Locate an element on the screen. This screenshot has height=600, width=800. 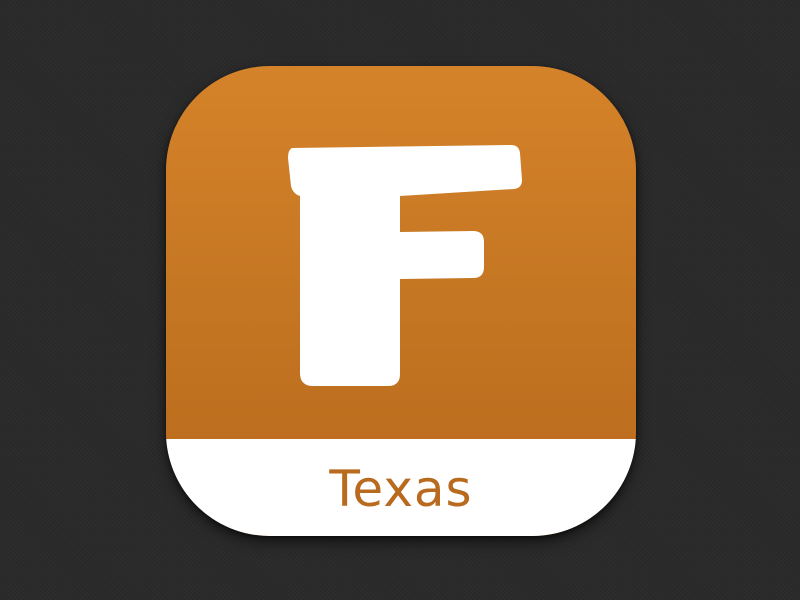
label-bar: Texas is located at coordinates (401, 487).